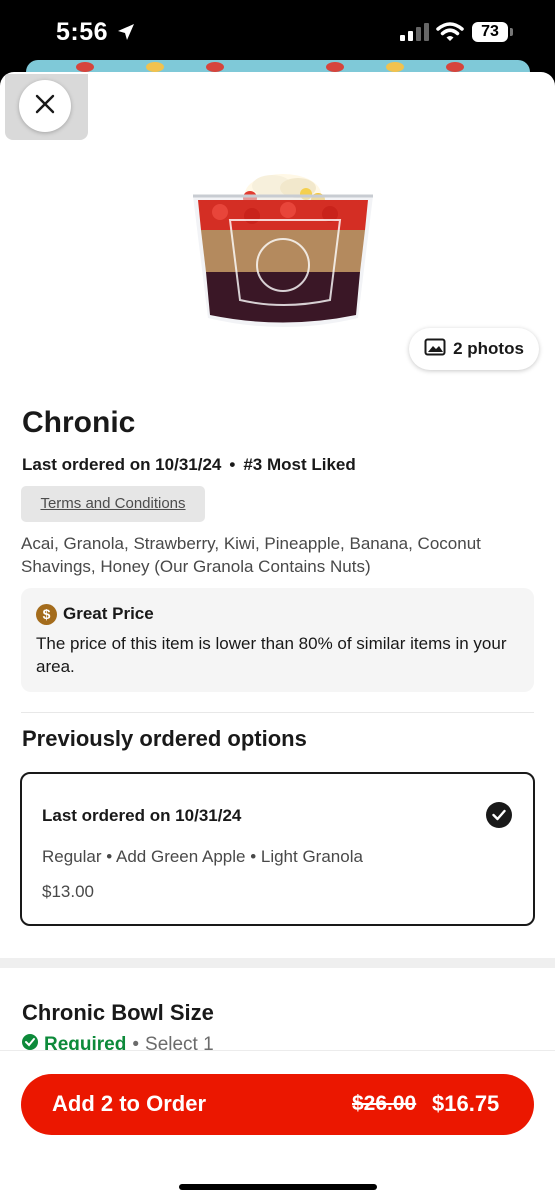  I want to click on dollar-coin-icon: $, so click(46, 614).